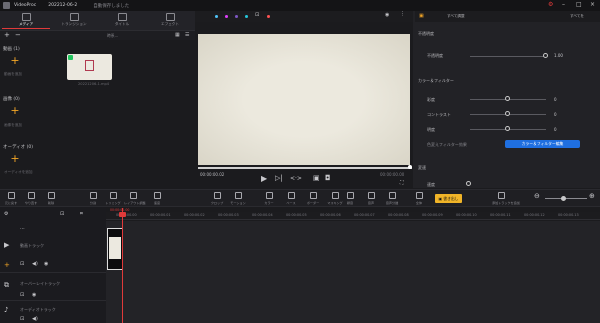 The width and height of the screenshot is (600, 323). I want to click on overlay-track-lock-icon: ⊡, so click(22, 295).